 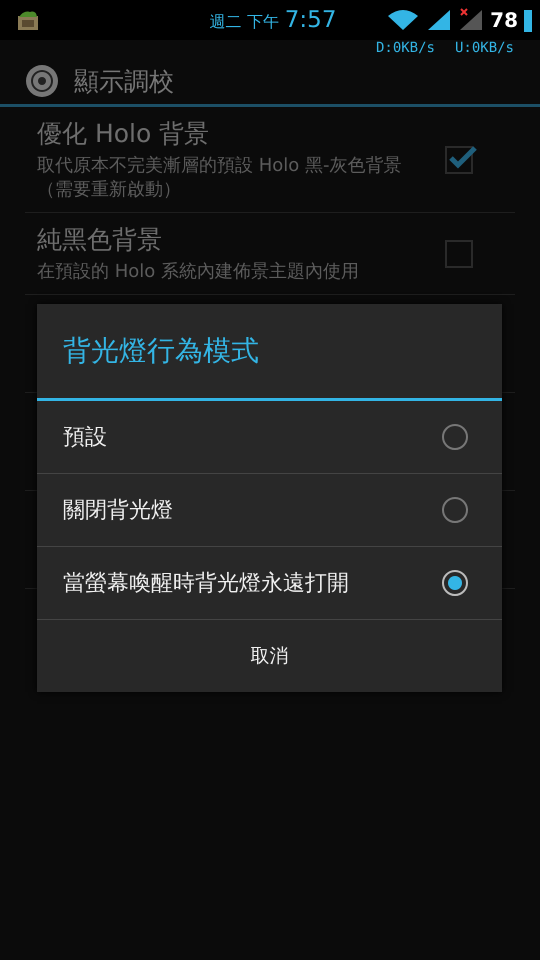 I want to click on radio-option: 關閉背光燈, so click(x=269, y=510).